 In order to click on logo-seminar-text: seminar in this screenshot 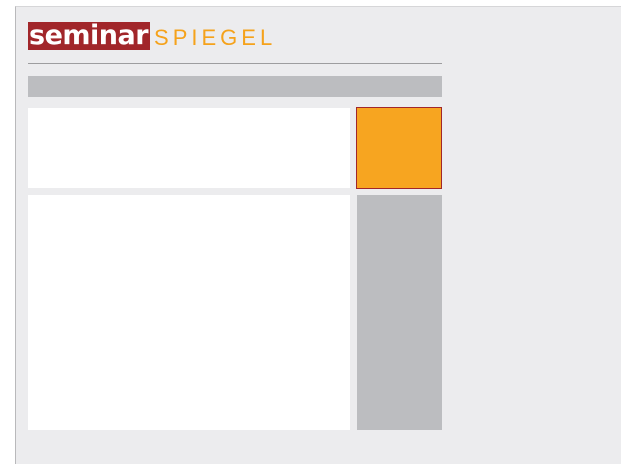, I will do `click(89, 36)`.